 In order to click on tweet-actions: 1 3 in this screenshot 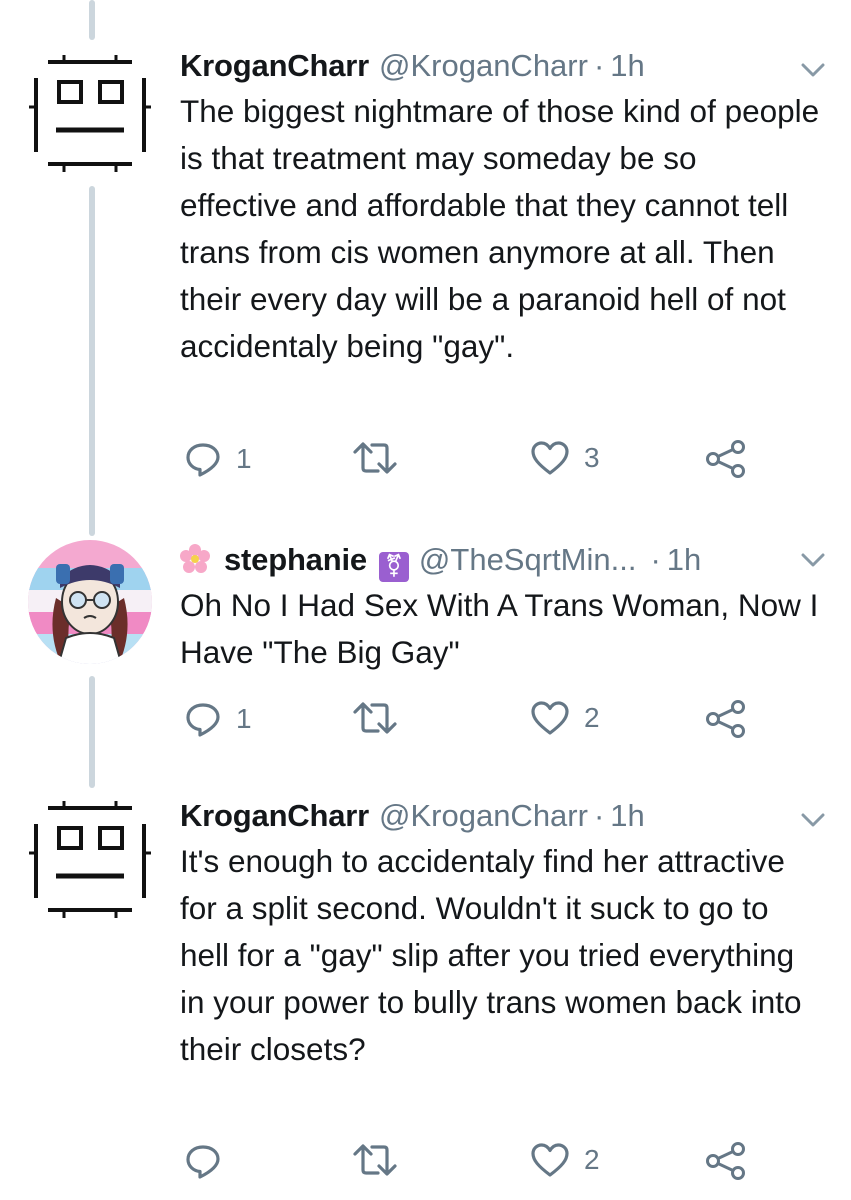, I will do `click(480, 462)`.